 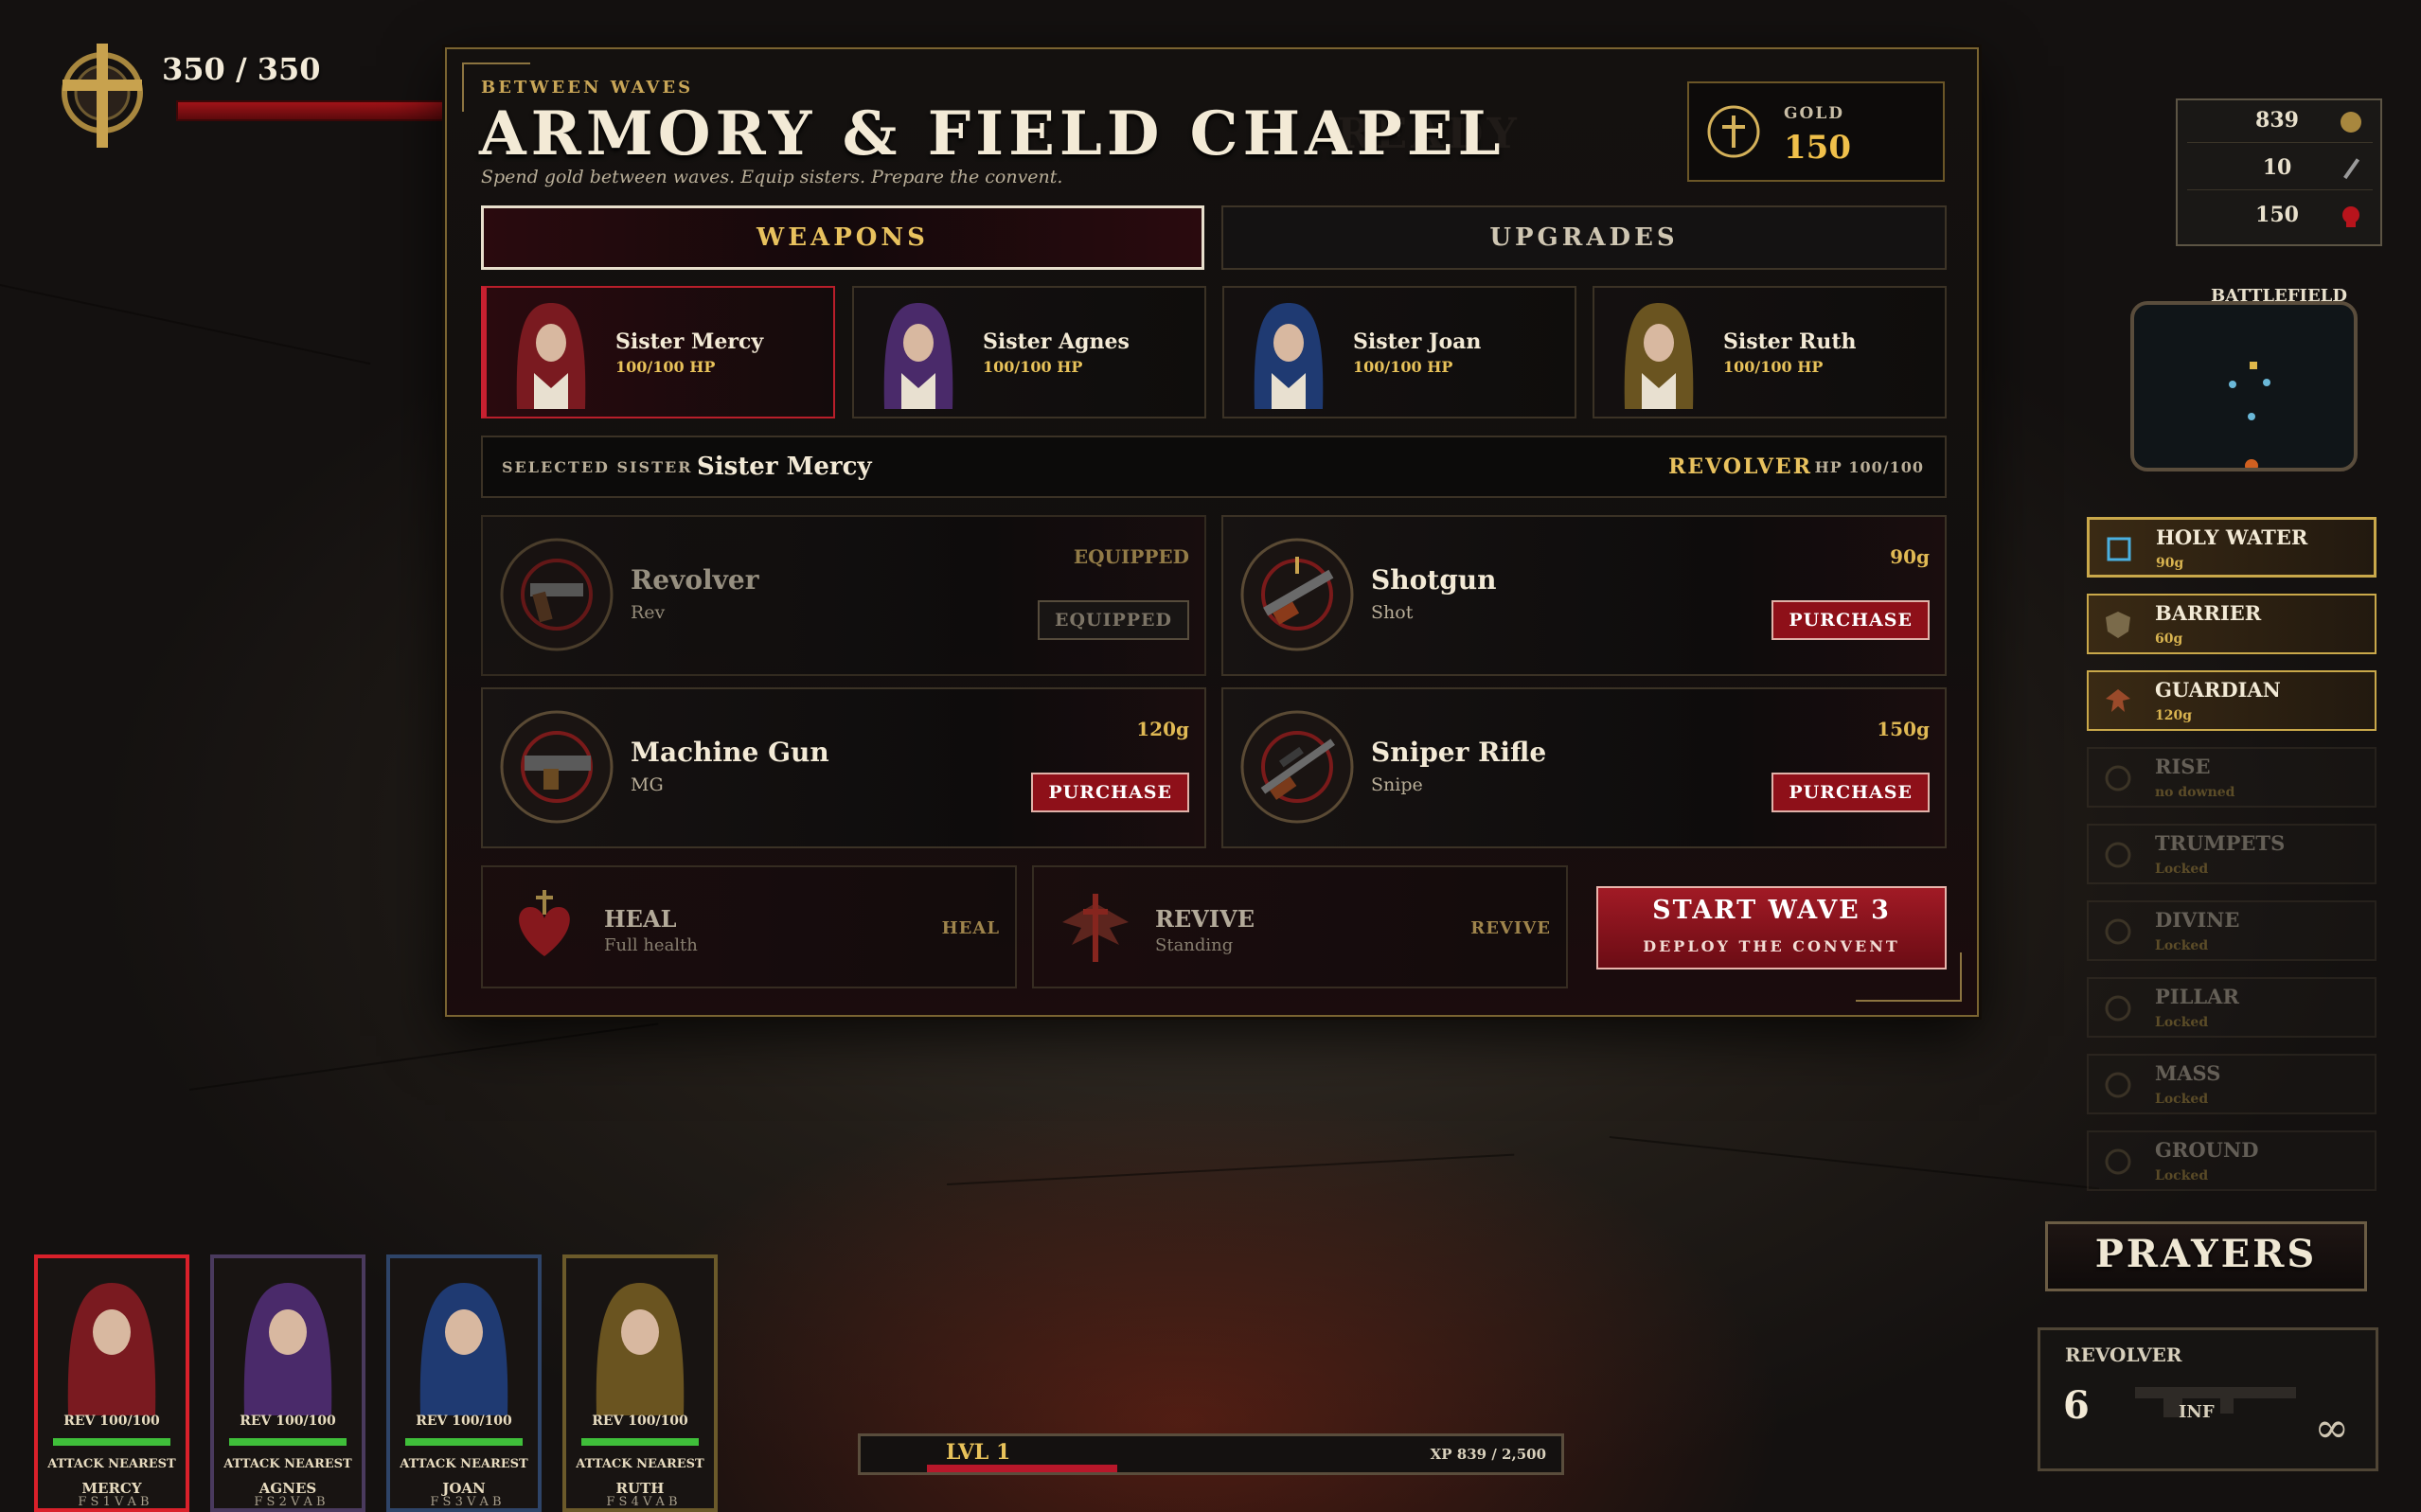 What do you see at coordinates (2118, 931) in the screenshot?
I see `divine-icon` at bounding box center [2118, 931].